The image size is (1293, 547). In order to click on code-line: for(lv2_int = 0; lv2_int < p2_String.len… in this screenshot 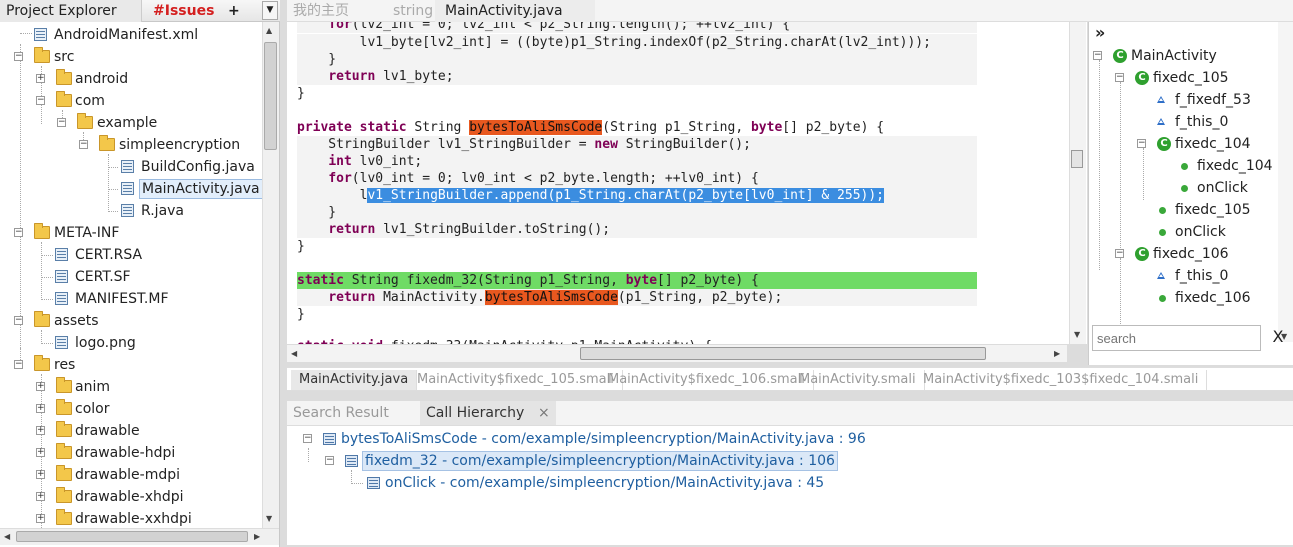, I will do `click(637, 27)`.